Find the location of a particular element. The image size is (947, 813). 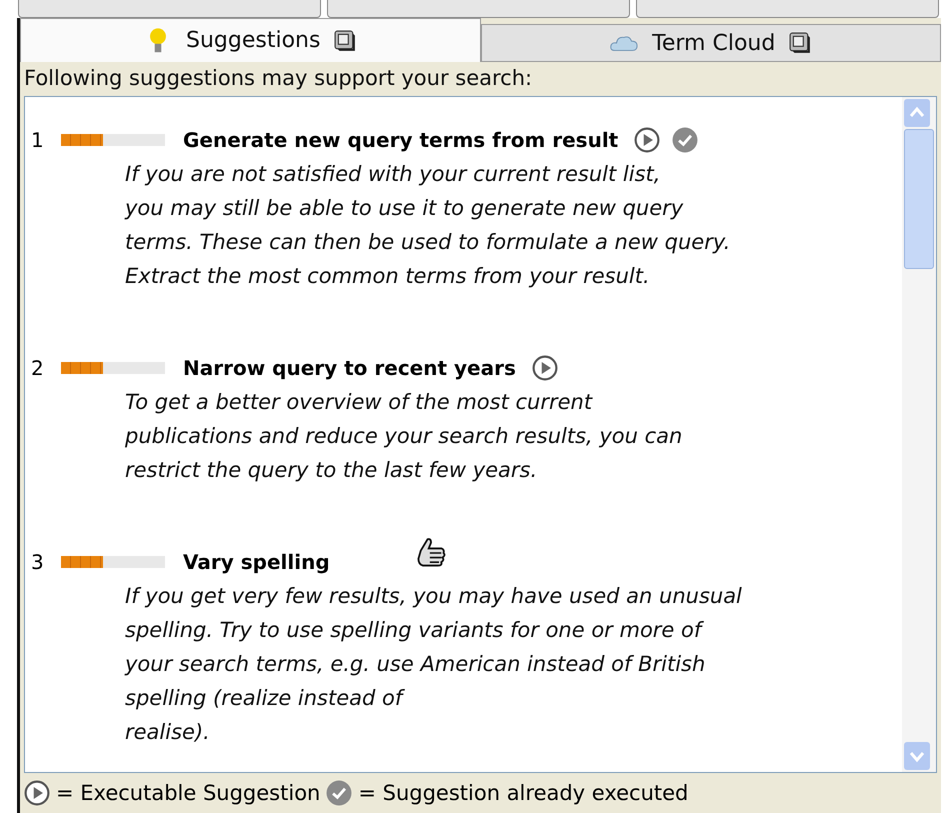

scrollbar is located at coordinates (919, 434).